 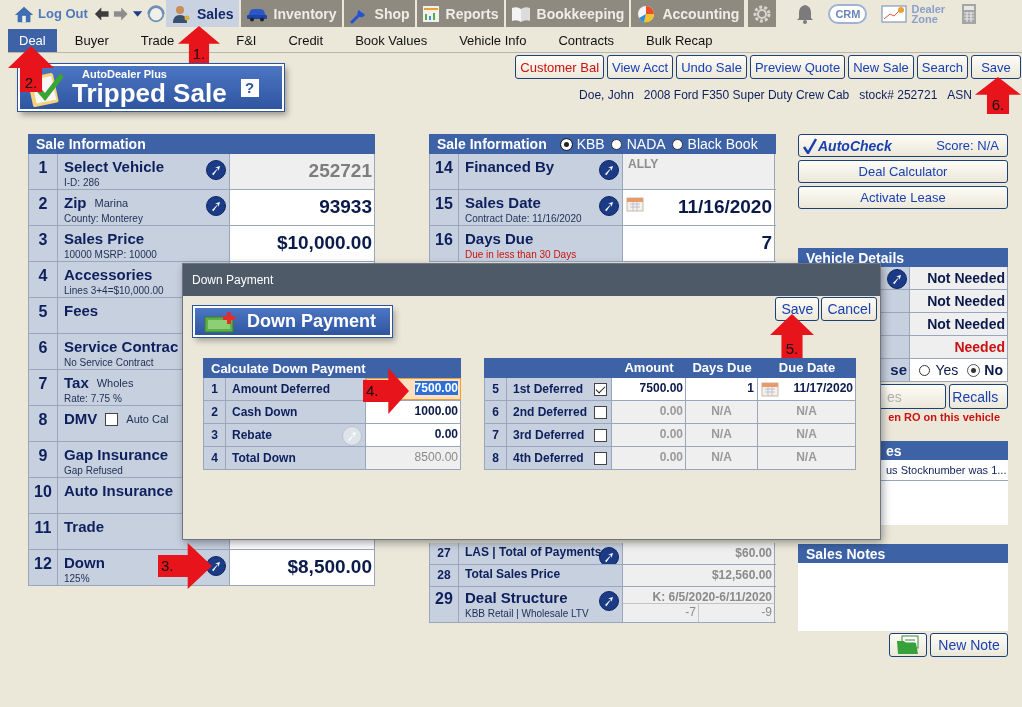 I want to click on row-label: Cash Down, so click(x=265, y=412).